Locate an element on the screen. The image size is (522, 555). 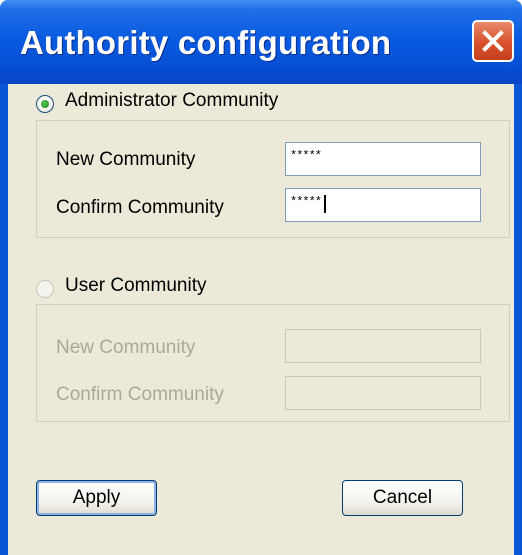
user-community-radio is located at coordinates (45, 289).